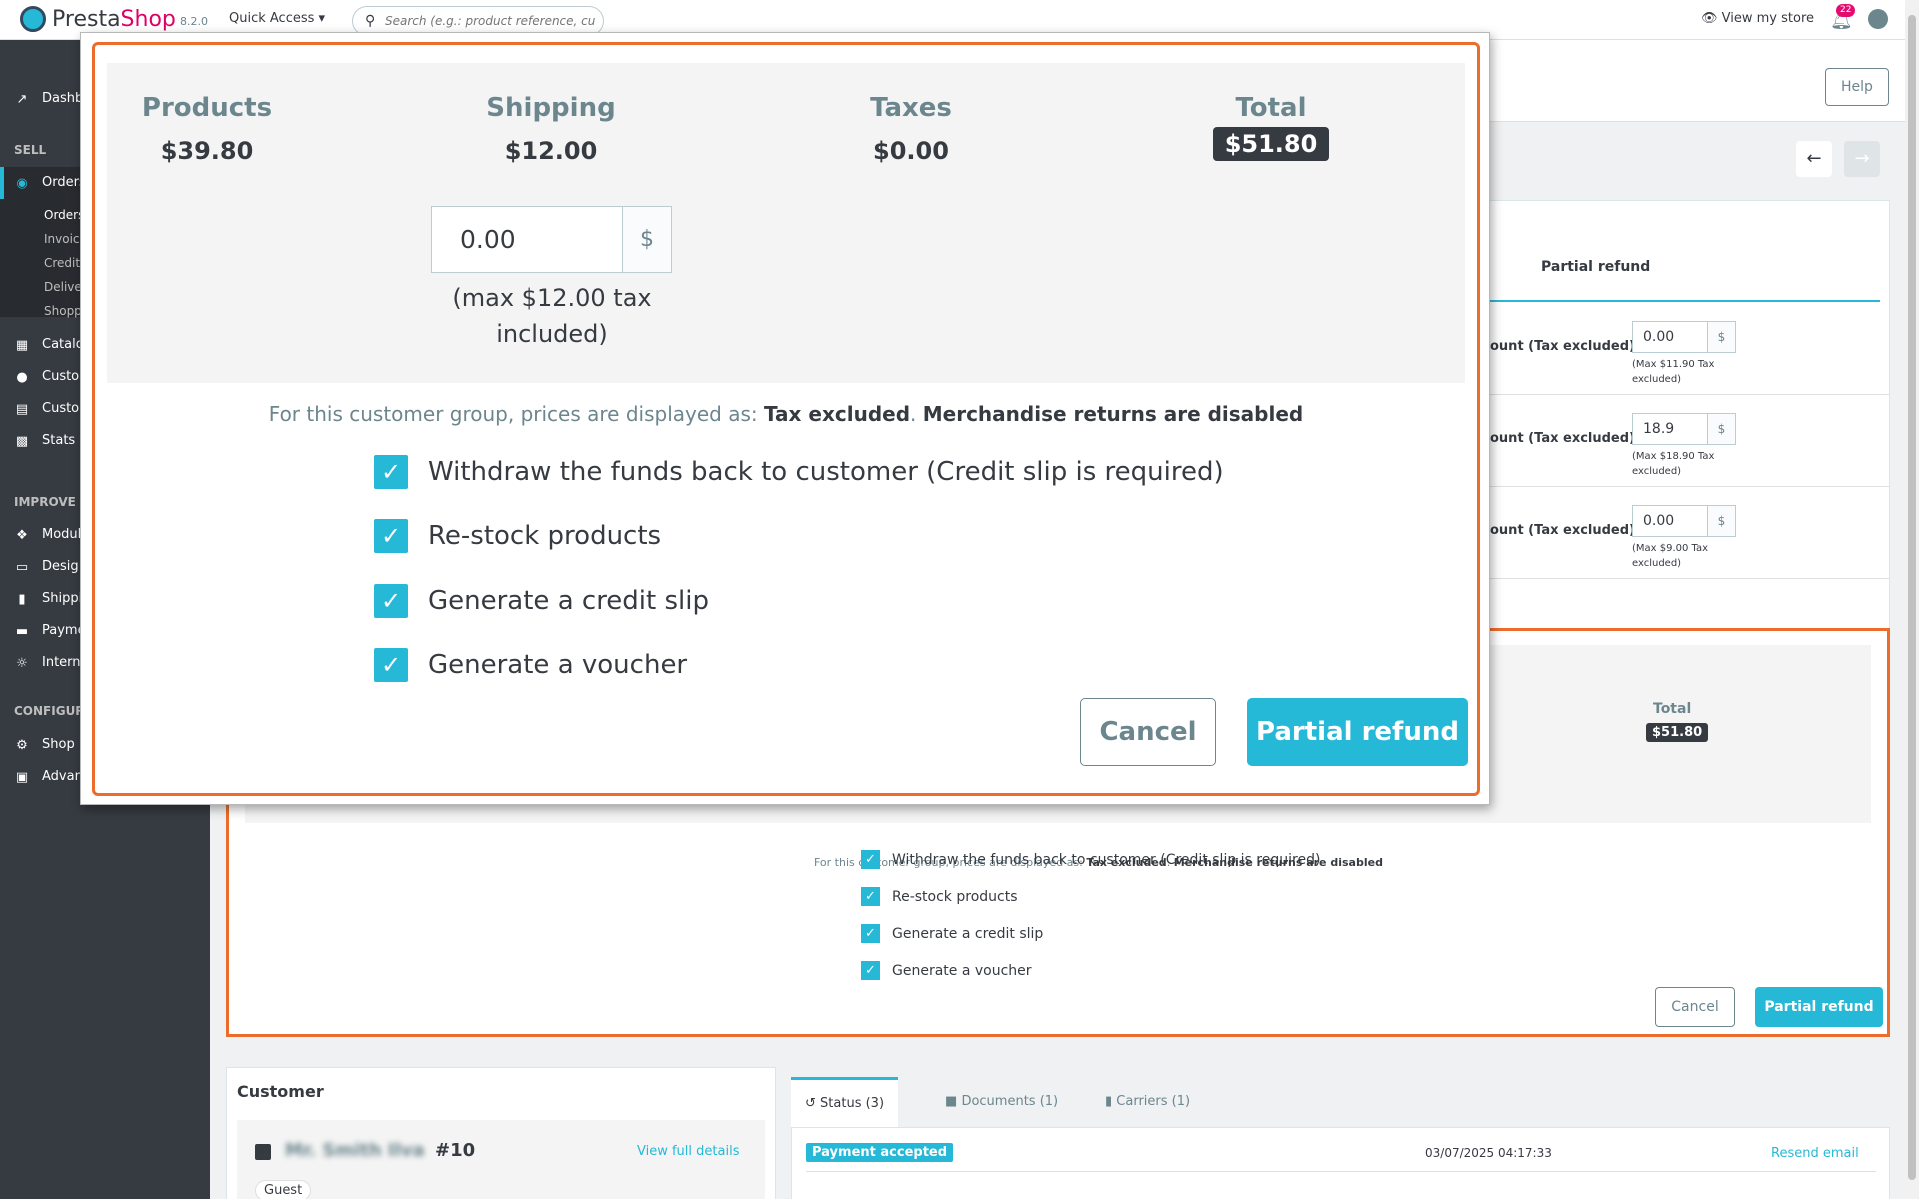 The width and height of the screenshot is (1919, 1199). I want to click on sidebar-item-stats: ▩ Stats, so click(44, 441).